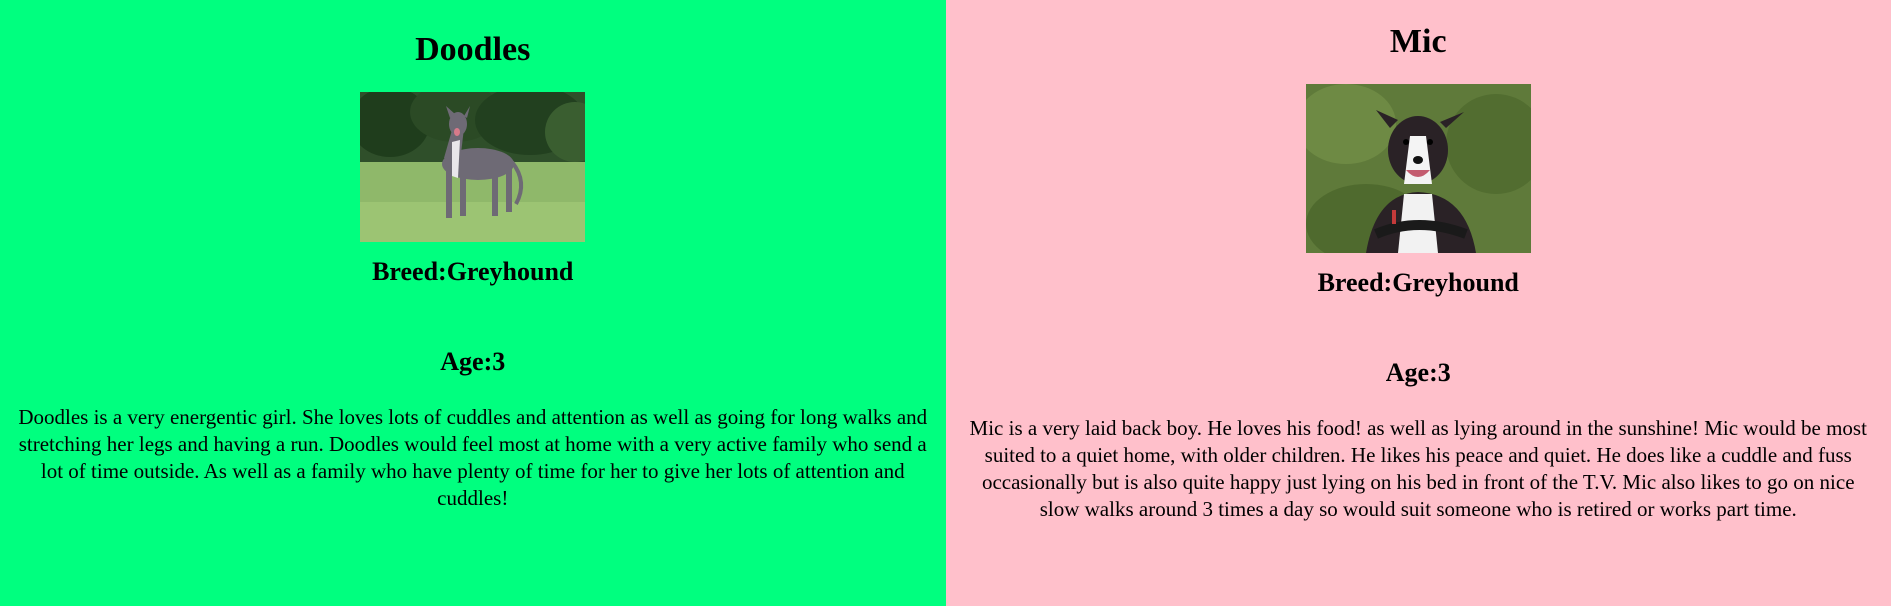 The width and height of the screenshot is (1891, 606). What do you see at coordinates (473, 49) in the screenshot?
I see `dog-name: Doodles` at bounding box center [473, 49].